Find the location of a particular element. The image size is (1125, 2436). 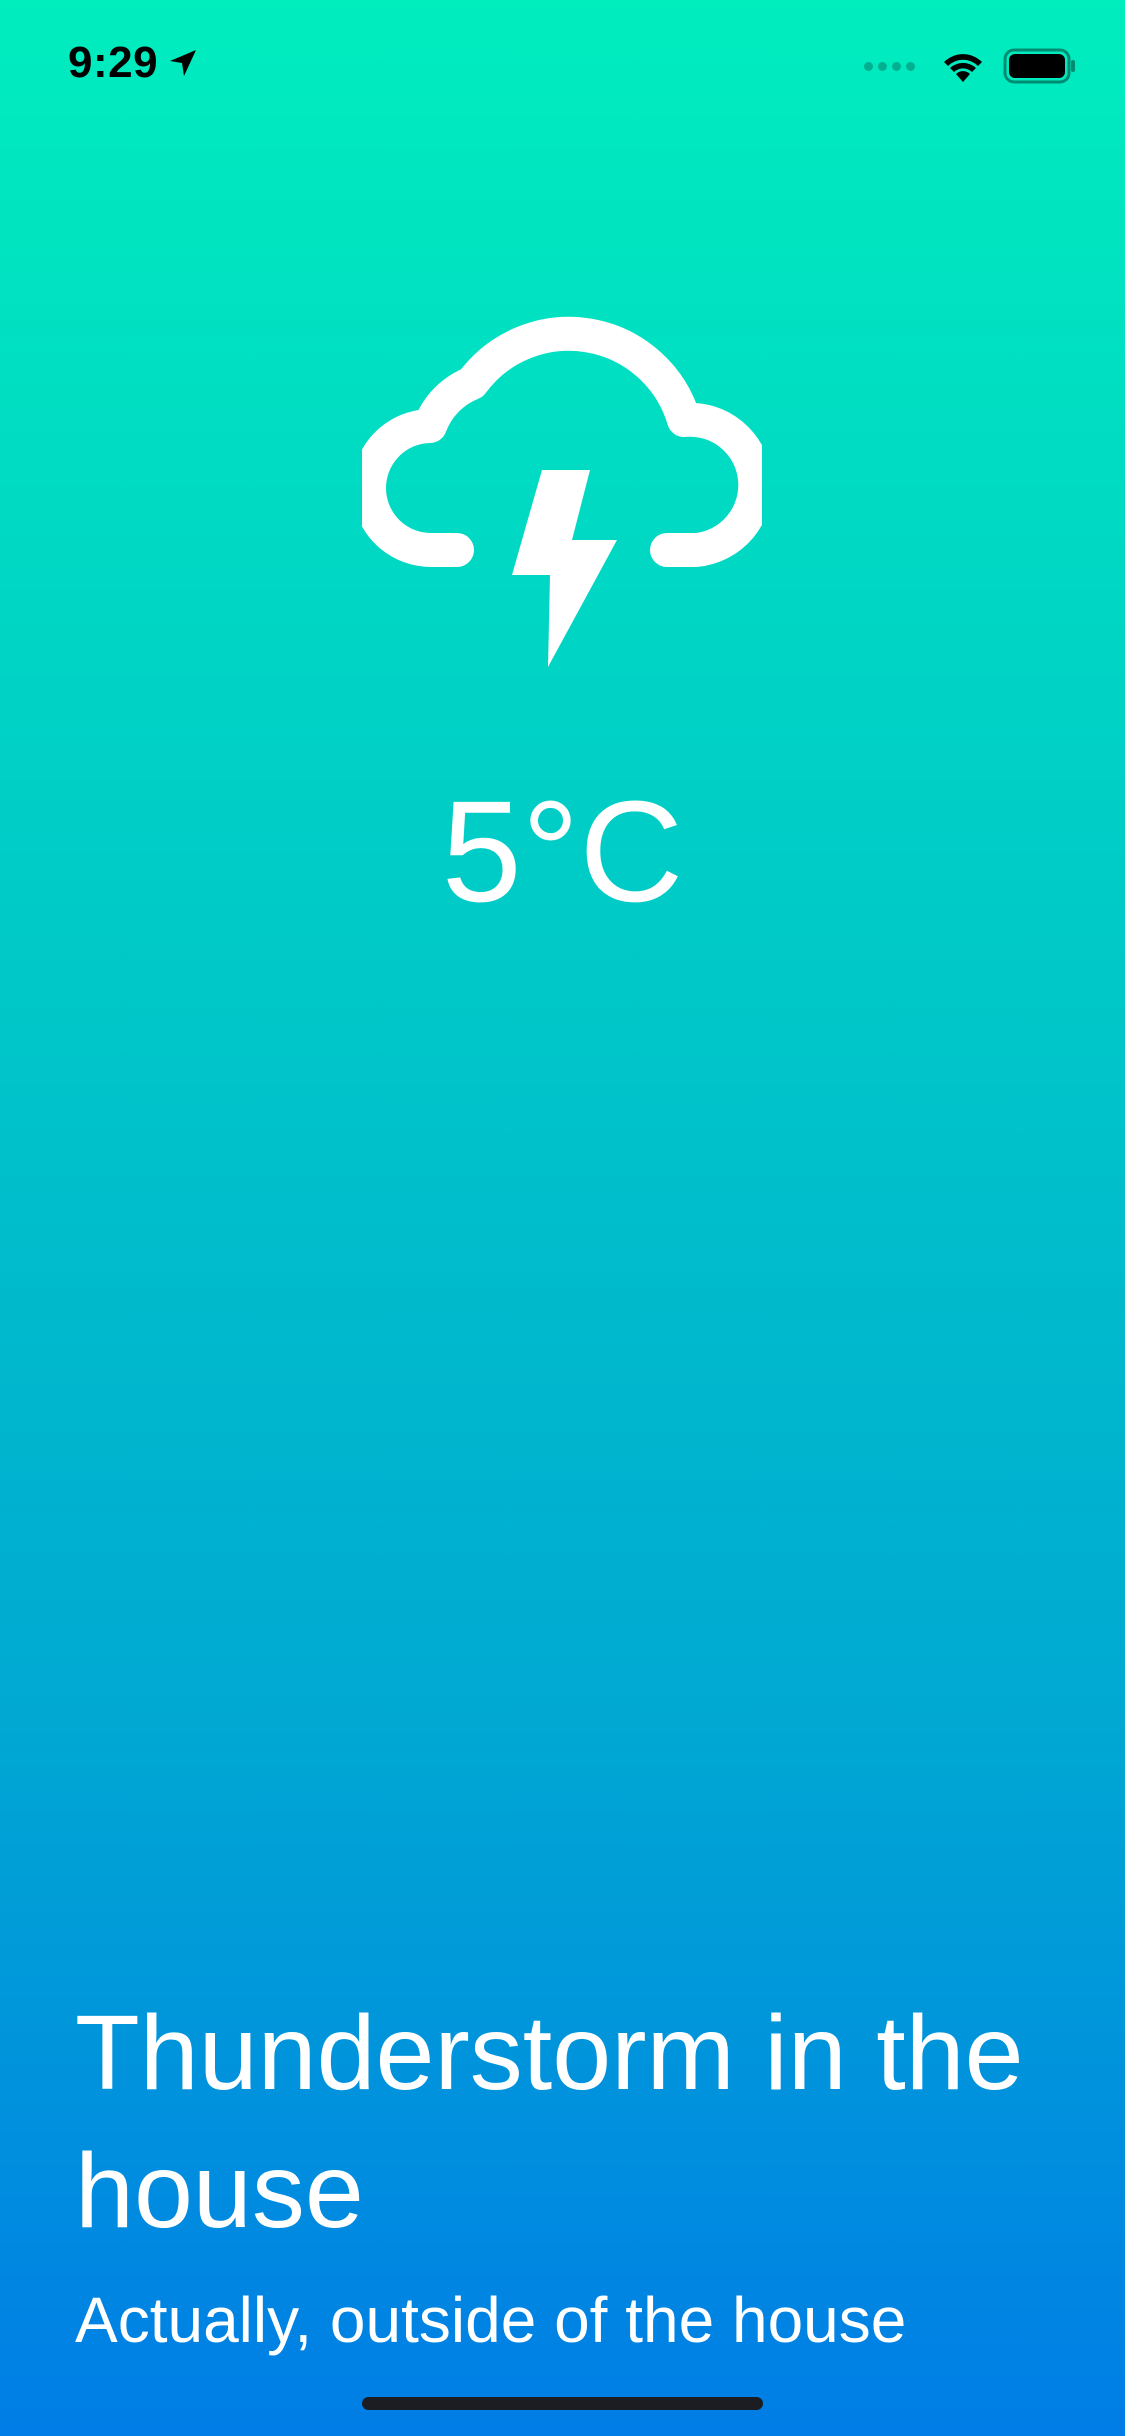

home-indicator is located at coordinates (562, 2403).